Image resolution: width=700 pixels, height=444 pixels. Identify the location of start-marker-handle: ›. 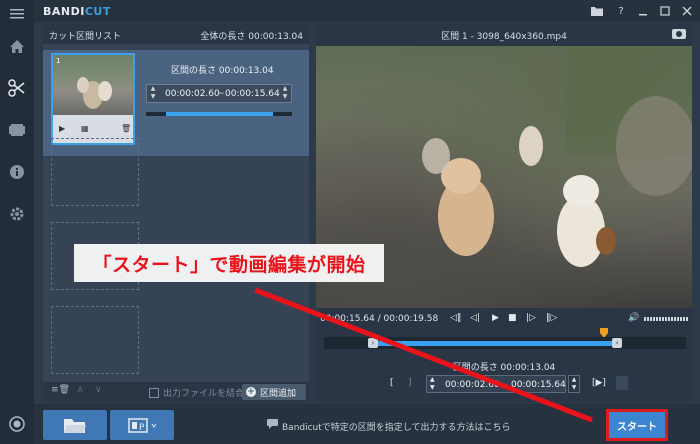
(373, 343).